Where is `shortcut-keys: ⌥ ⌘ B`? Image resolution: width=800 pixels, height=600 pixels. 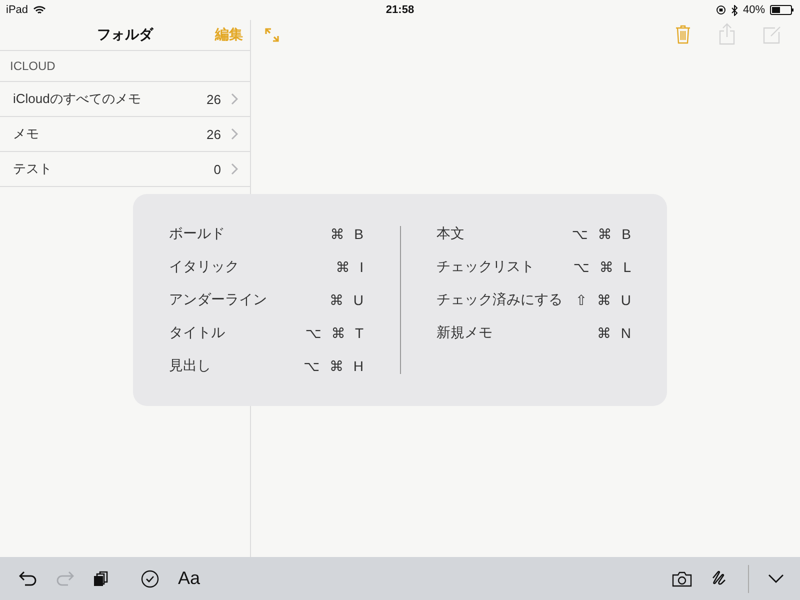
shortcut-keys: ⌥ ⌘ B is located at coordinates (601, 234).